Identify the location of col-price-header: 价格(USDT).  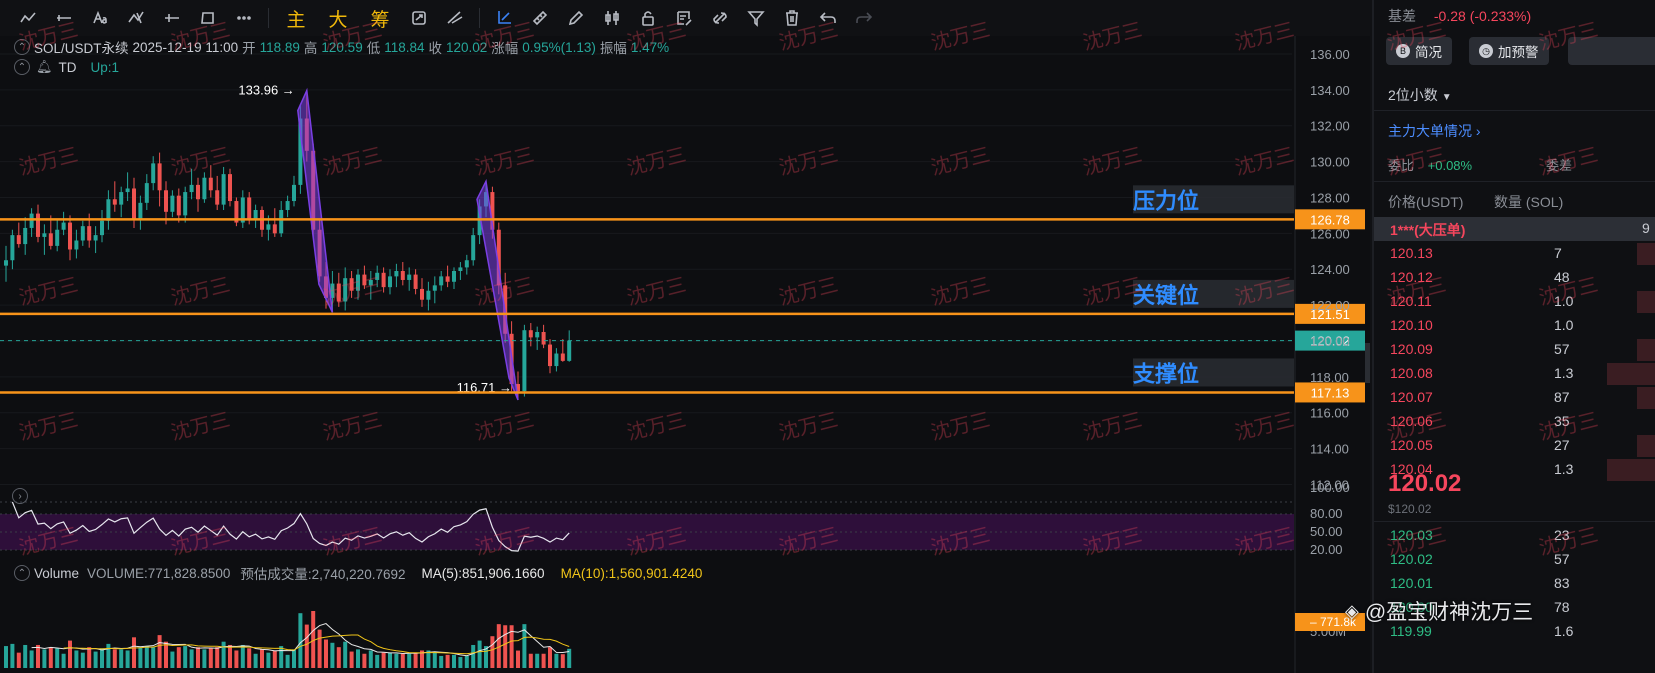
(1426, 202).